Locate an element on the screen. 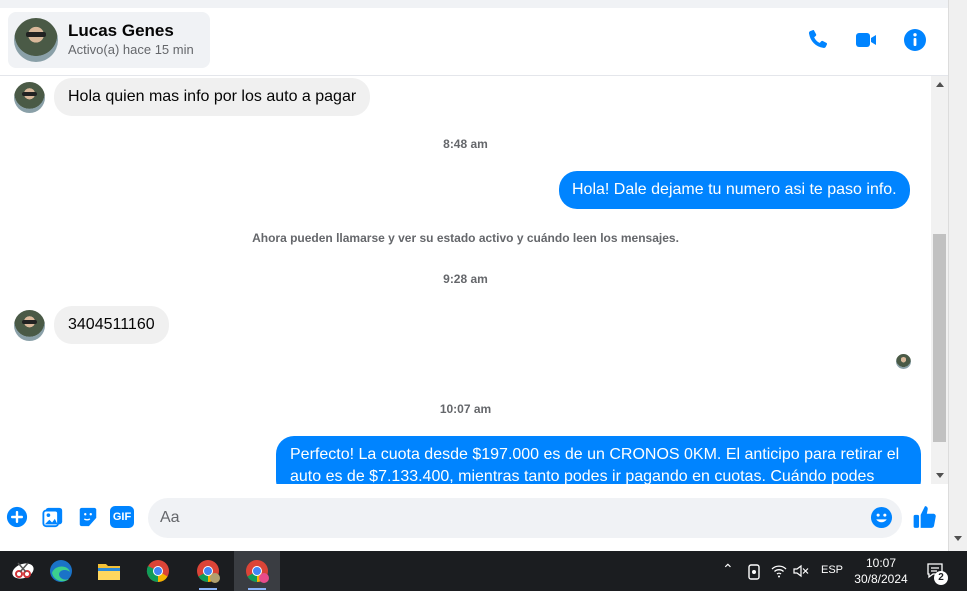 This screenshot has height=591, width=967. thread-scrollbar is located at coordinates (939, 280).